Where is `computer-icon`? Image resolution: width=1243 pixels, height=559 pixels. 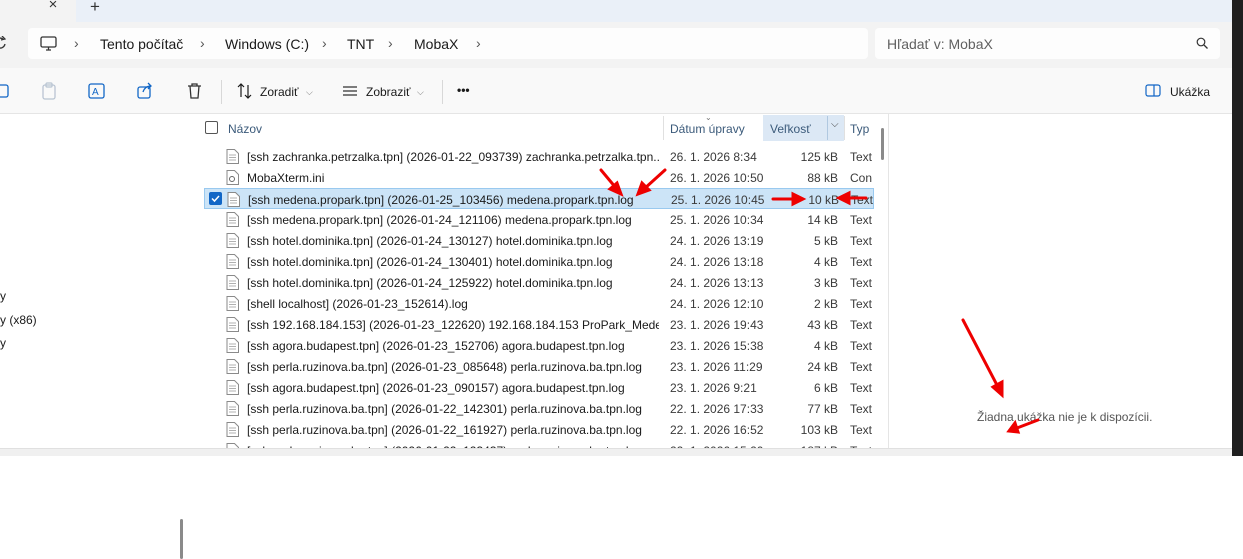
computer-icon is located at coordinates (48, 43).